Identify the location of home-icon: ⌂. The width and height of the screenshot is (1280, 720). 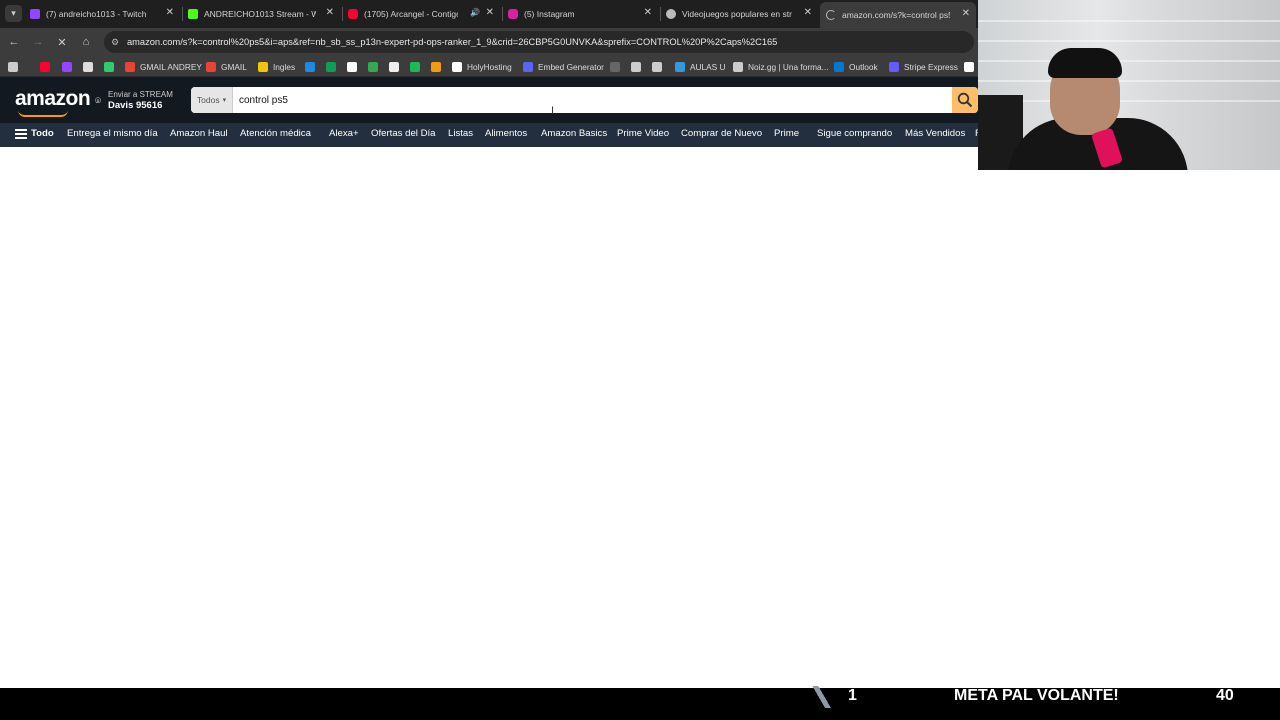
(86, 42).